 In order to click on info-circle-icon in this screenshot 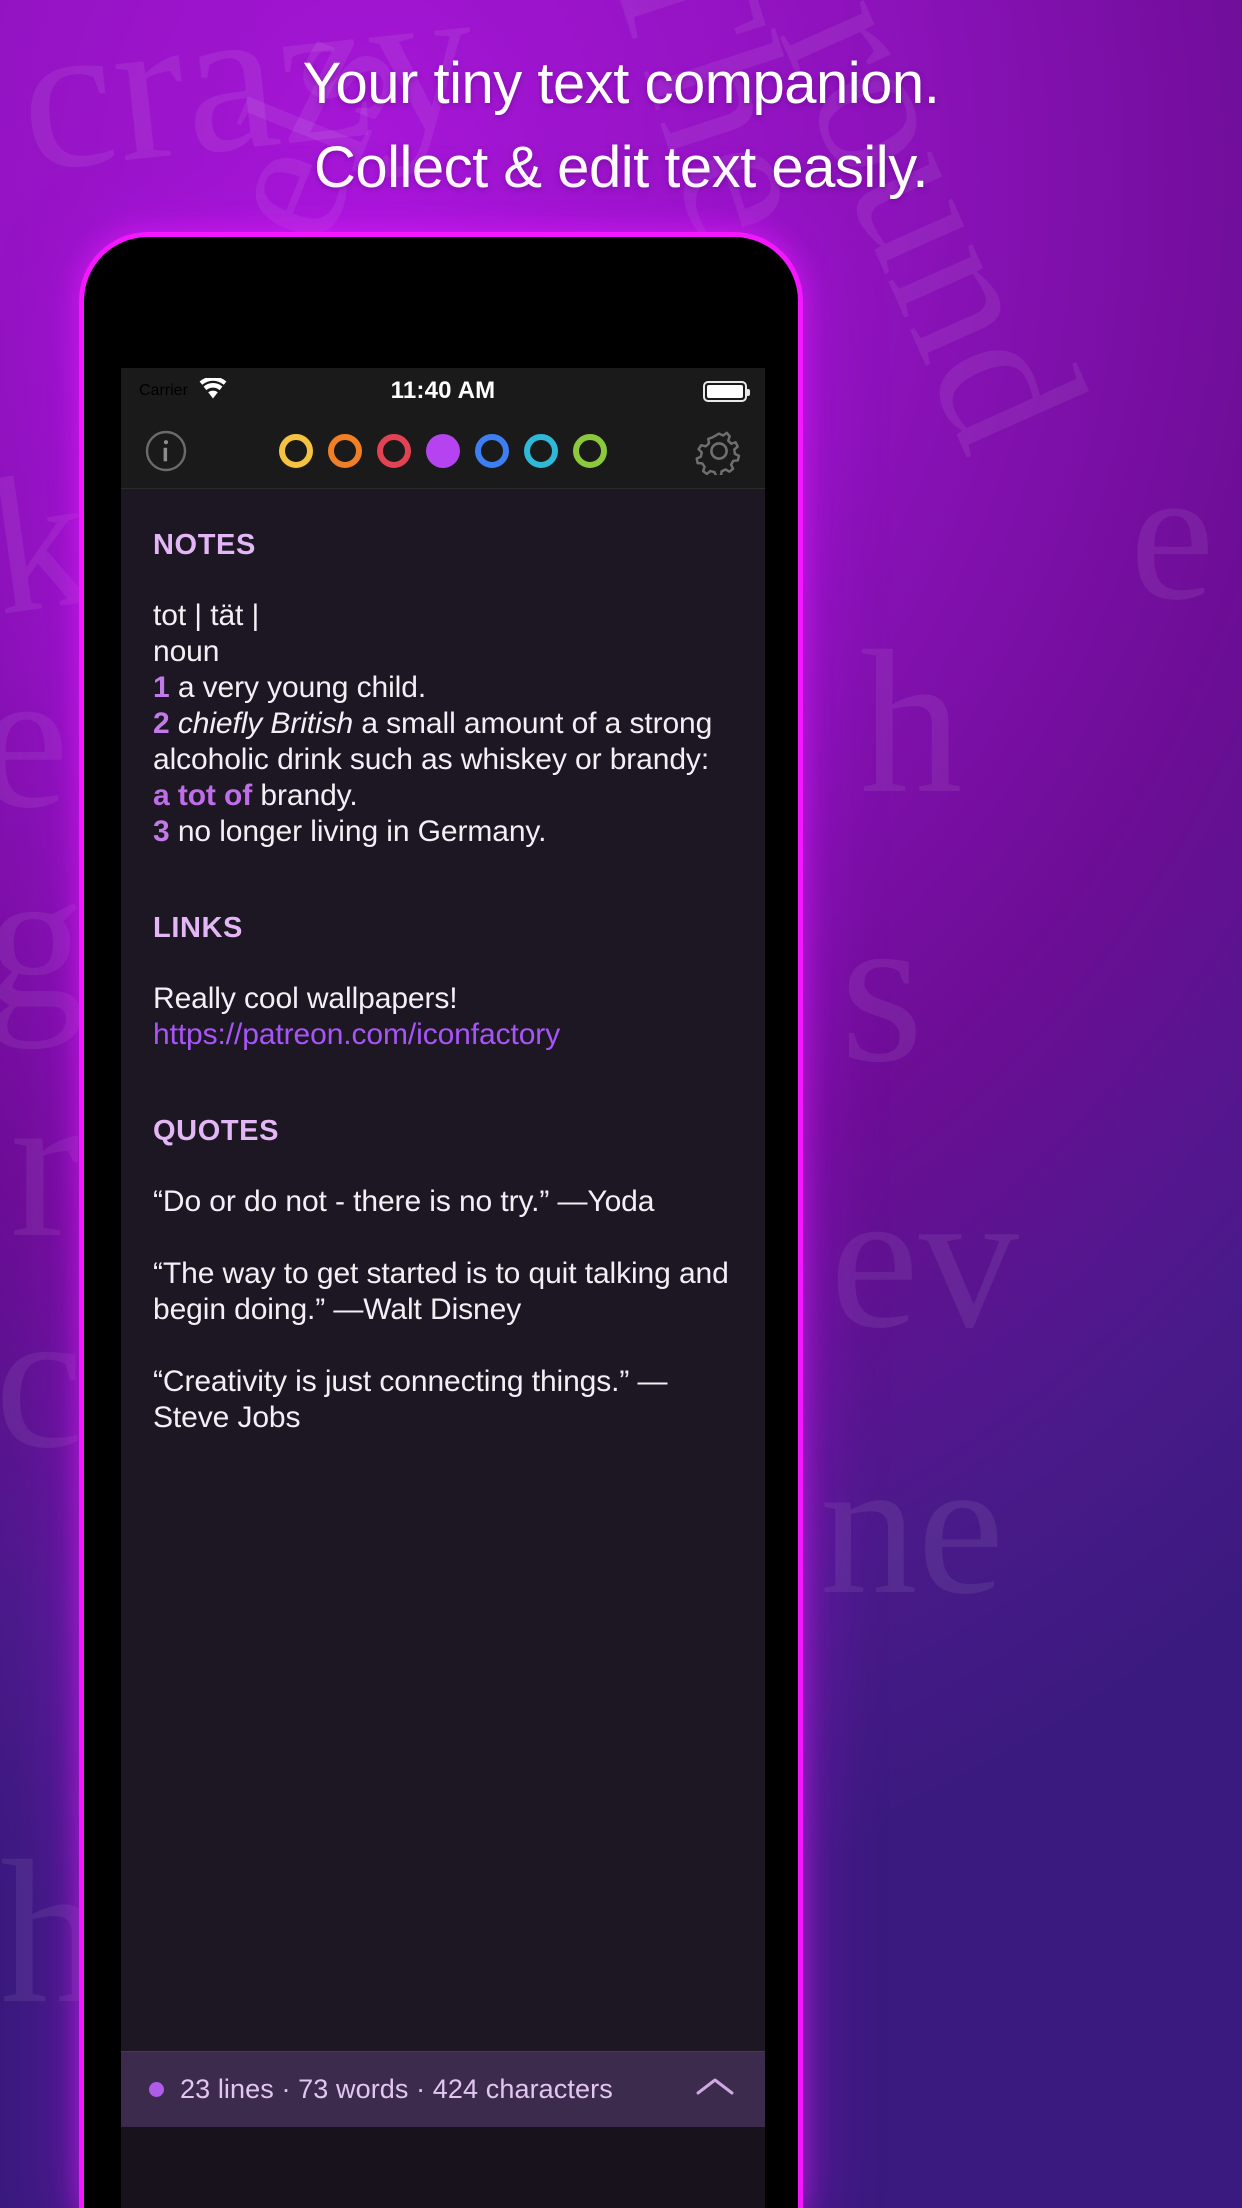, I will do `click(166, 451)`.